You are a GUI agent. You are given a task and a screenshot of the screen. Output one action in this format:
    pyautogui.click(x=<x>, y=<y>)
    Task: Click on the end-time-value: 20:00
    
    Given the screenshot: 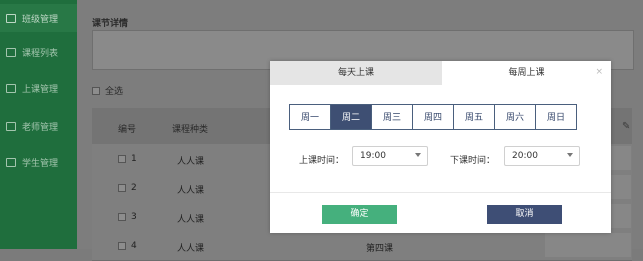 What is the action you would take?
    pyautogui.click(x=525, y=156)
    